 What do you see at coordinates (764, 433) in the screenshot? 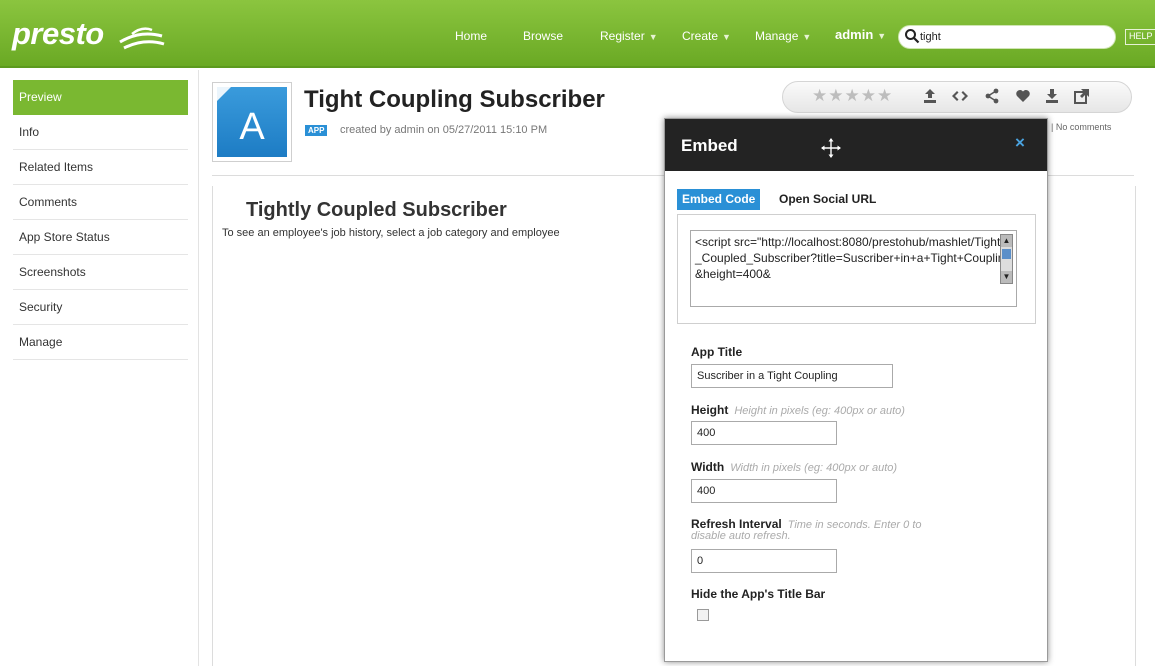
I see `height-field` at bounding box center [764, 433].